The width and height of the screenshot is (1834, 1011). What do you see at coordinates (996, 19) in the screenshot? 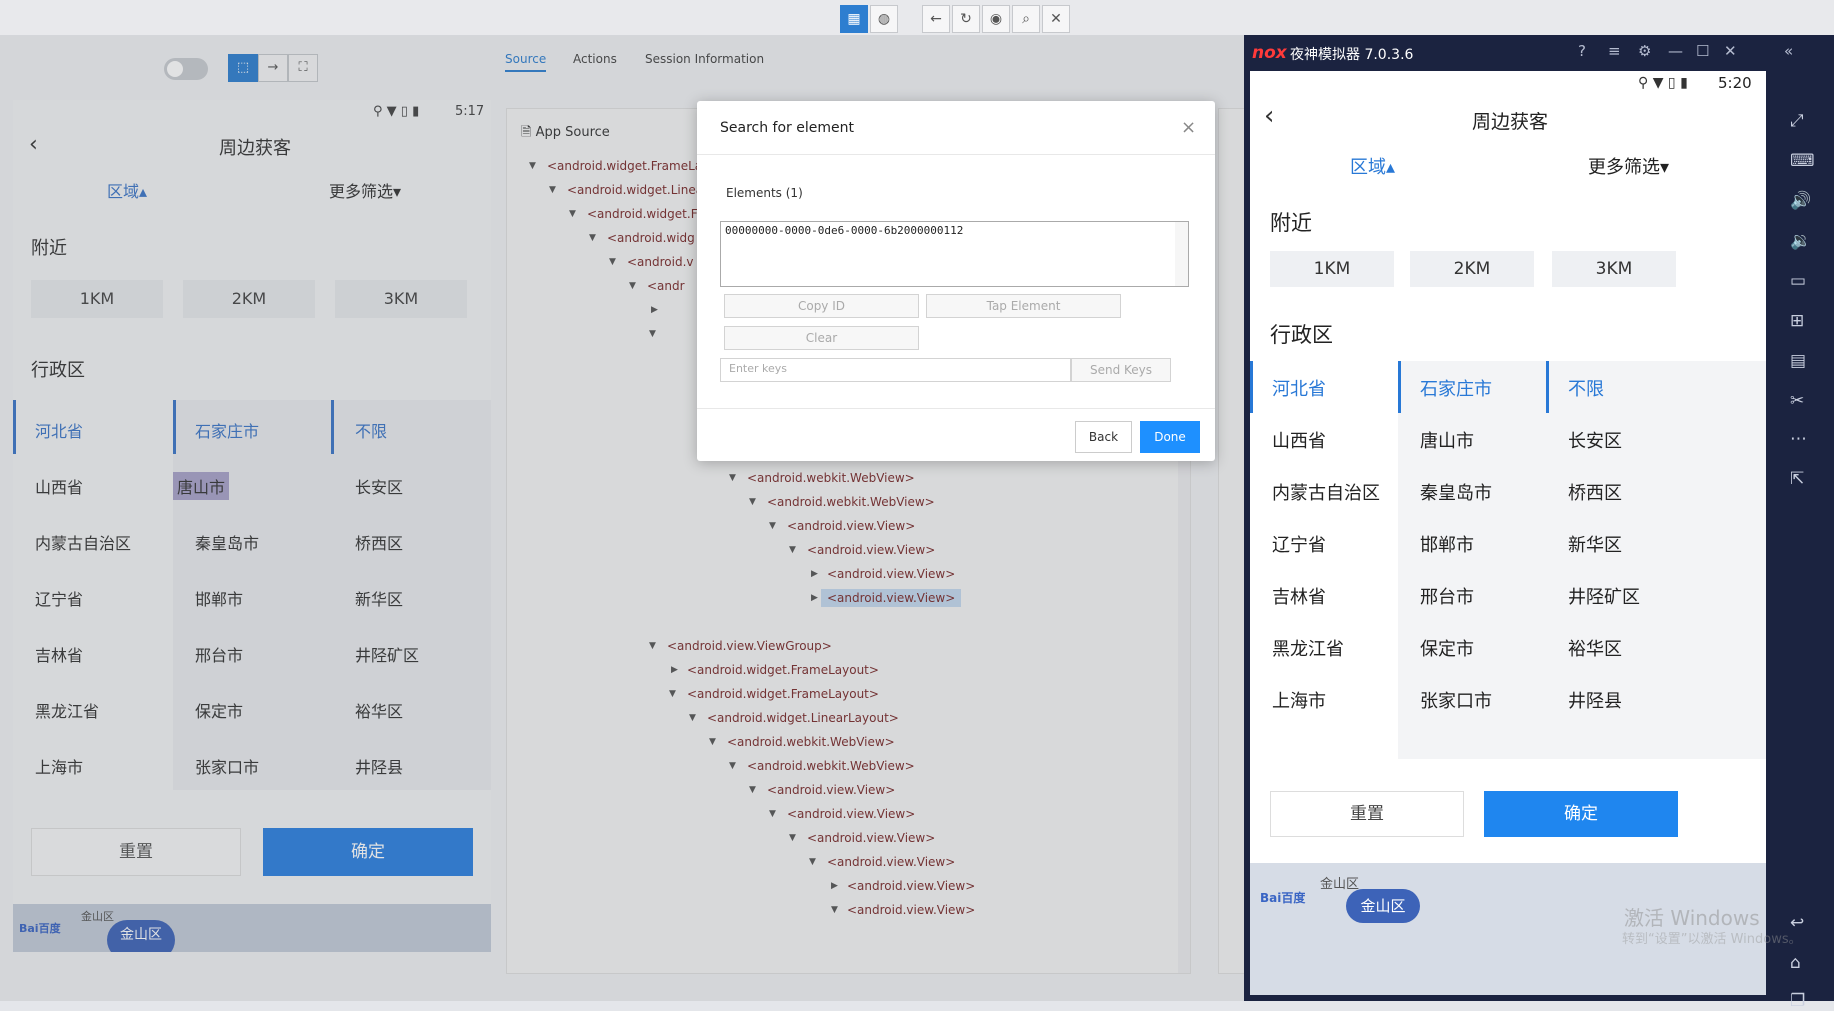
I see `eye-icon: ◉` at bounding box center [996, 19].